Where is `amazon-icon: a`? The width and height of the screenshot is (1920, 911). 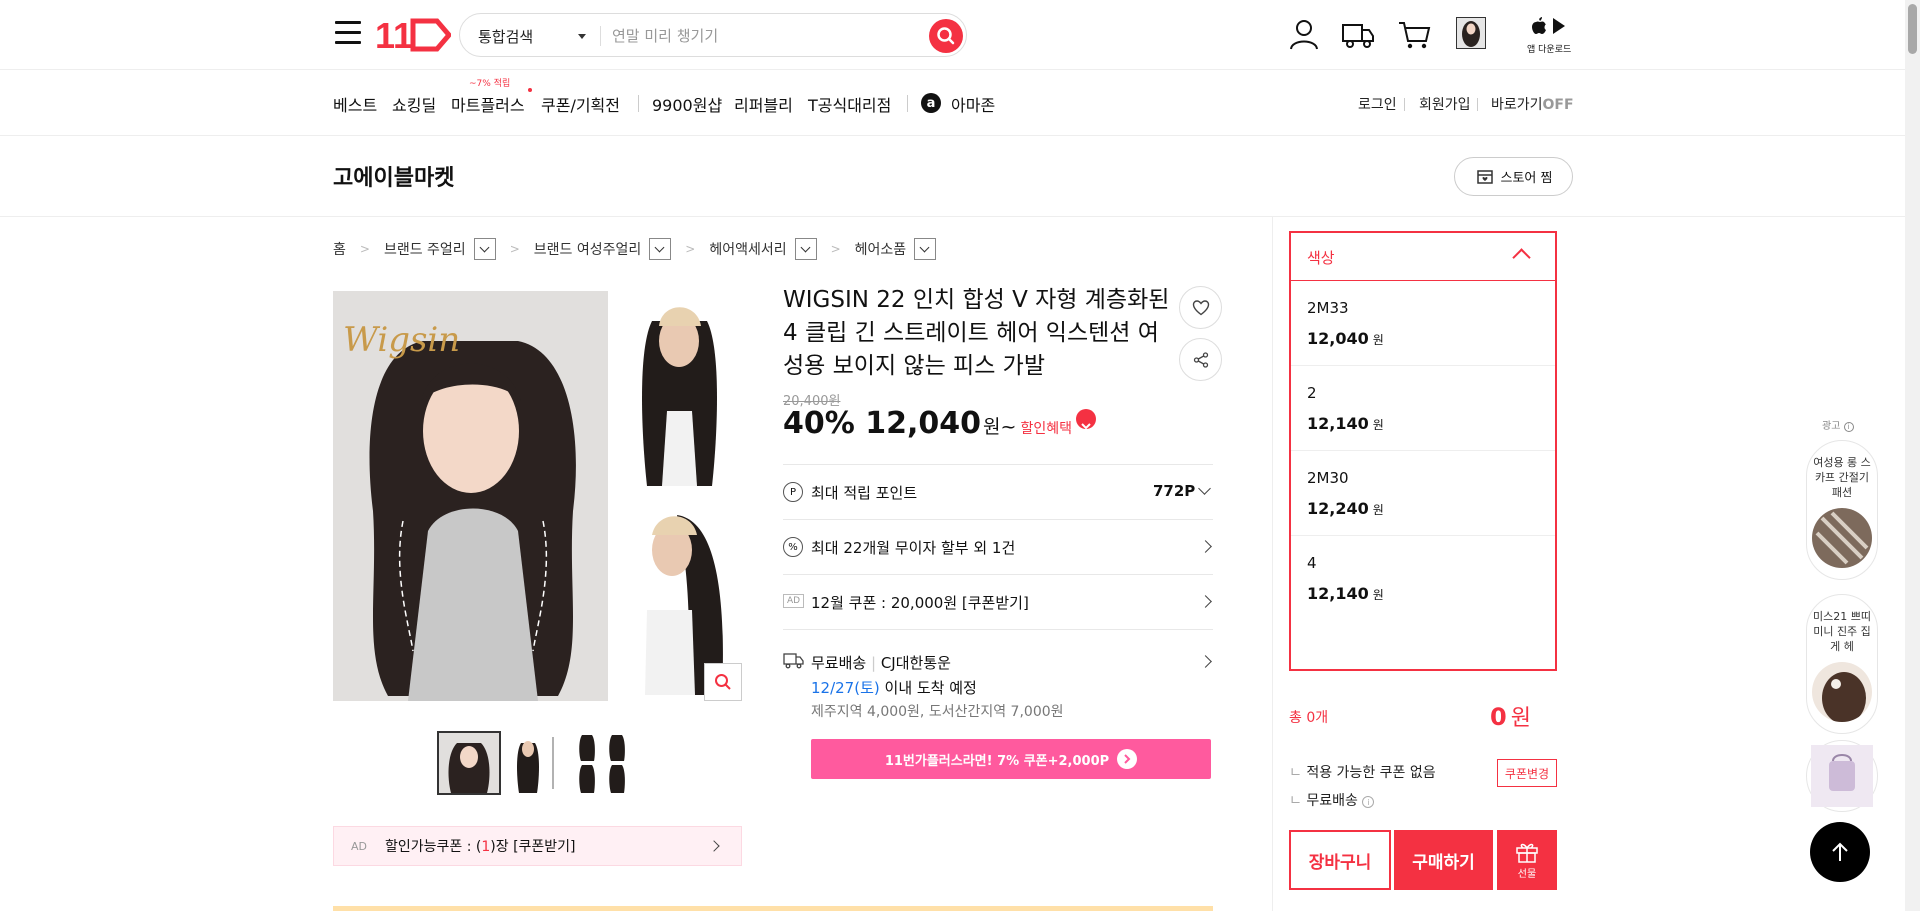
amazon-icon: a is located at coordinates (931, 103).